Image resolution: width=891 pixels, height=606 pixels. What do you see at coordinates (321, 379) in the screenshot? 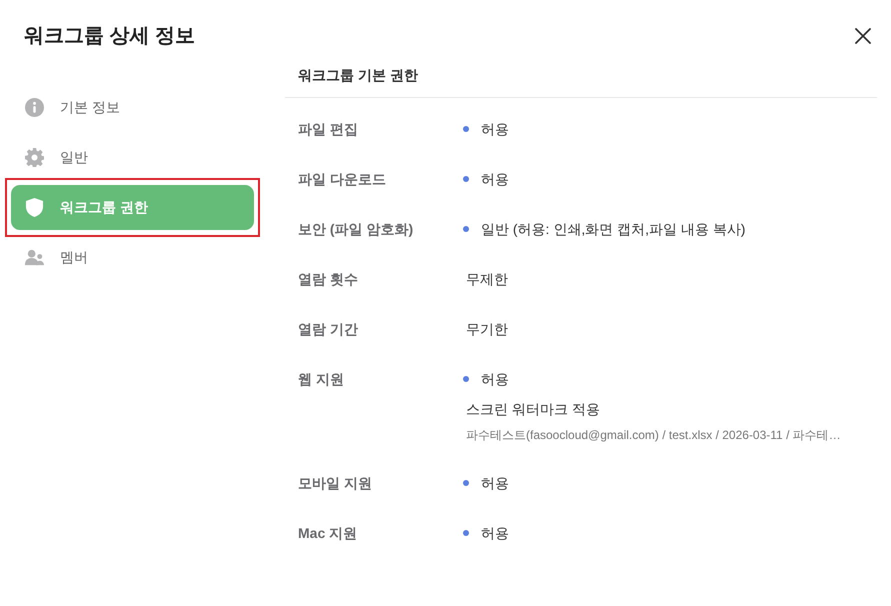
I see `field-label: 웹 지원` at bounding box center [321, 379].